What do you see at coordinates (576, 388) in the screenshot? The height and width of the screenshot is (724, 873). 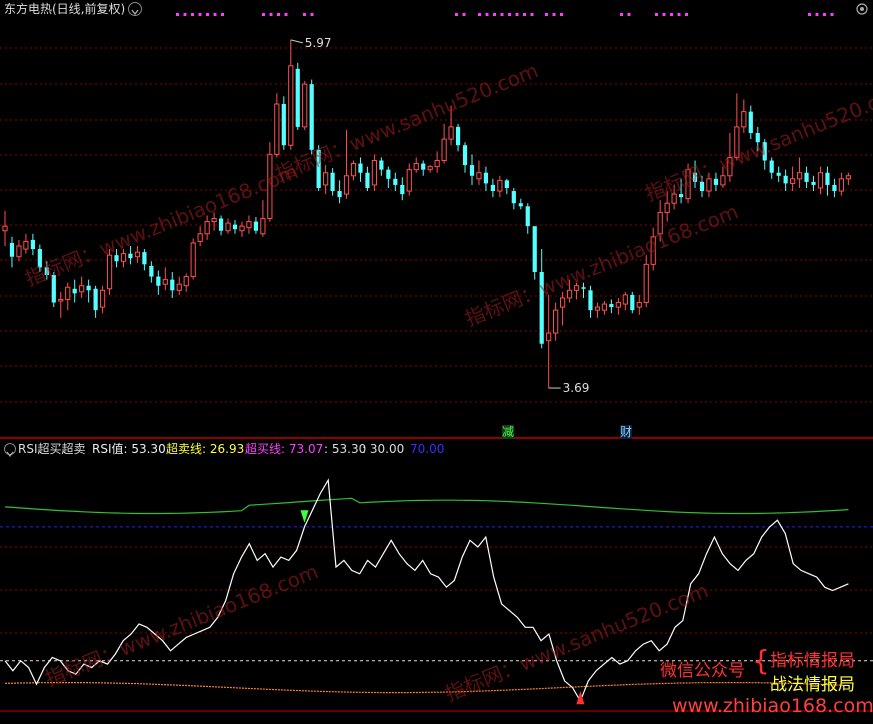 I see `low-price-label: 3.69` at bounding box center [576, 388].